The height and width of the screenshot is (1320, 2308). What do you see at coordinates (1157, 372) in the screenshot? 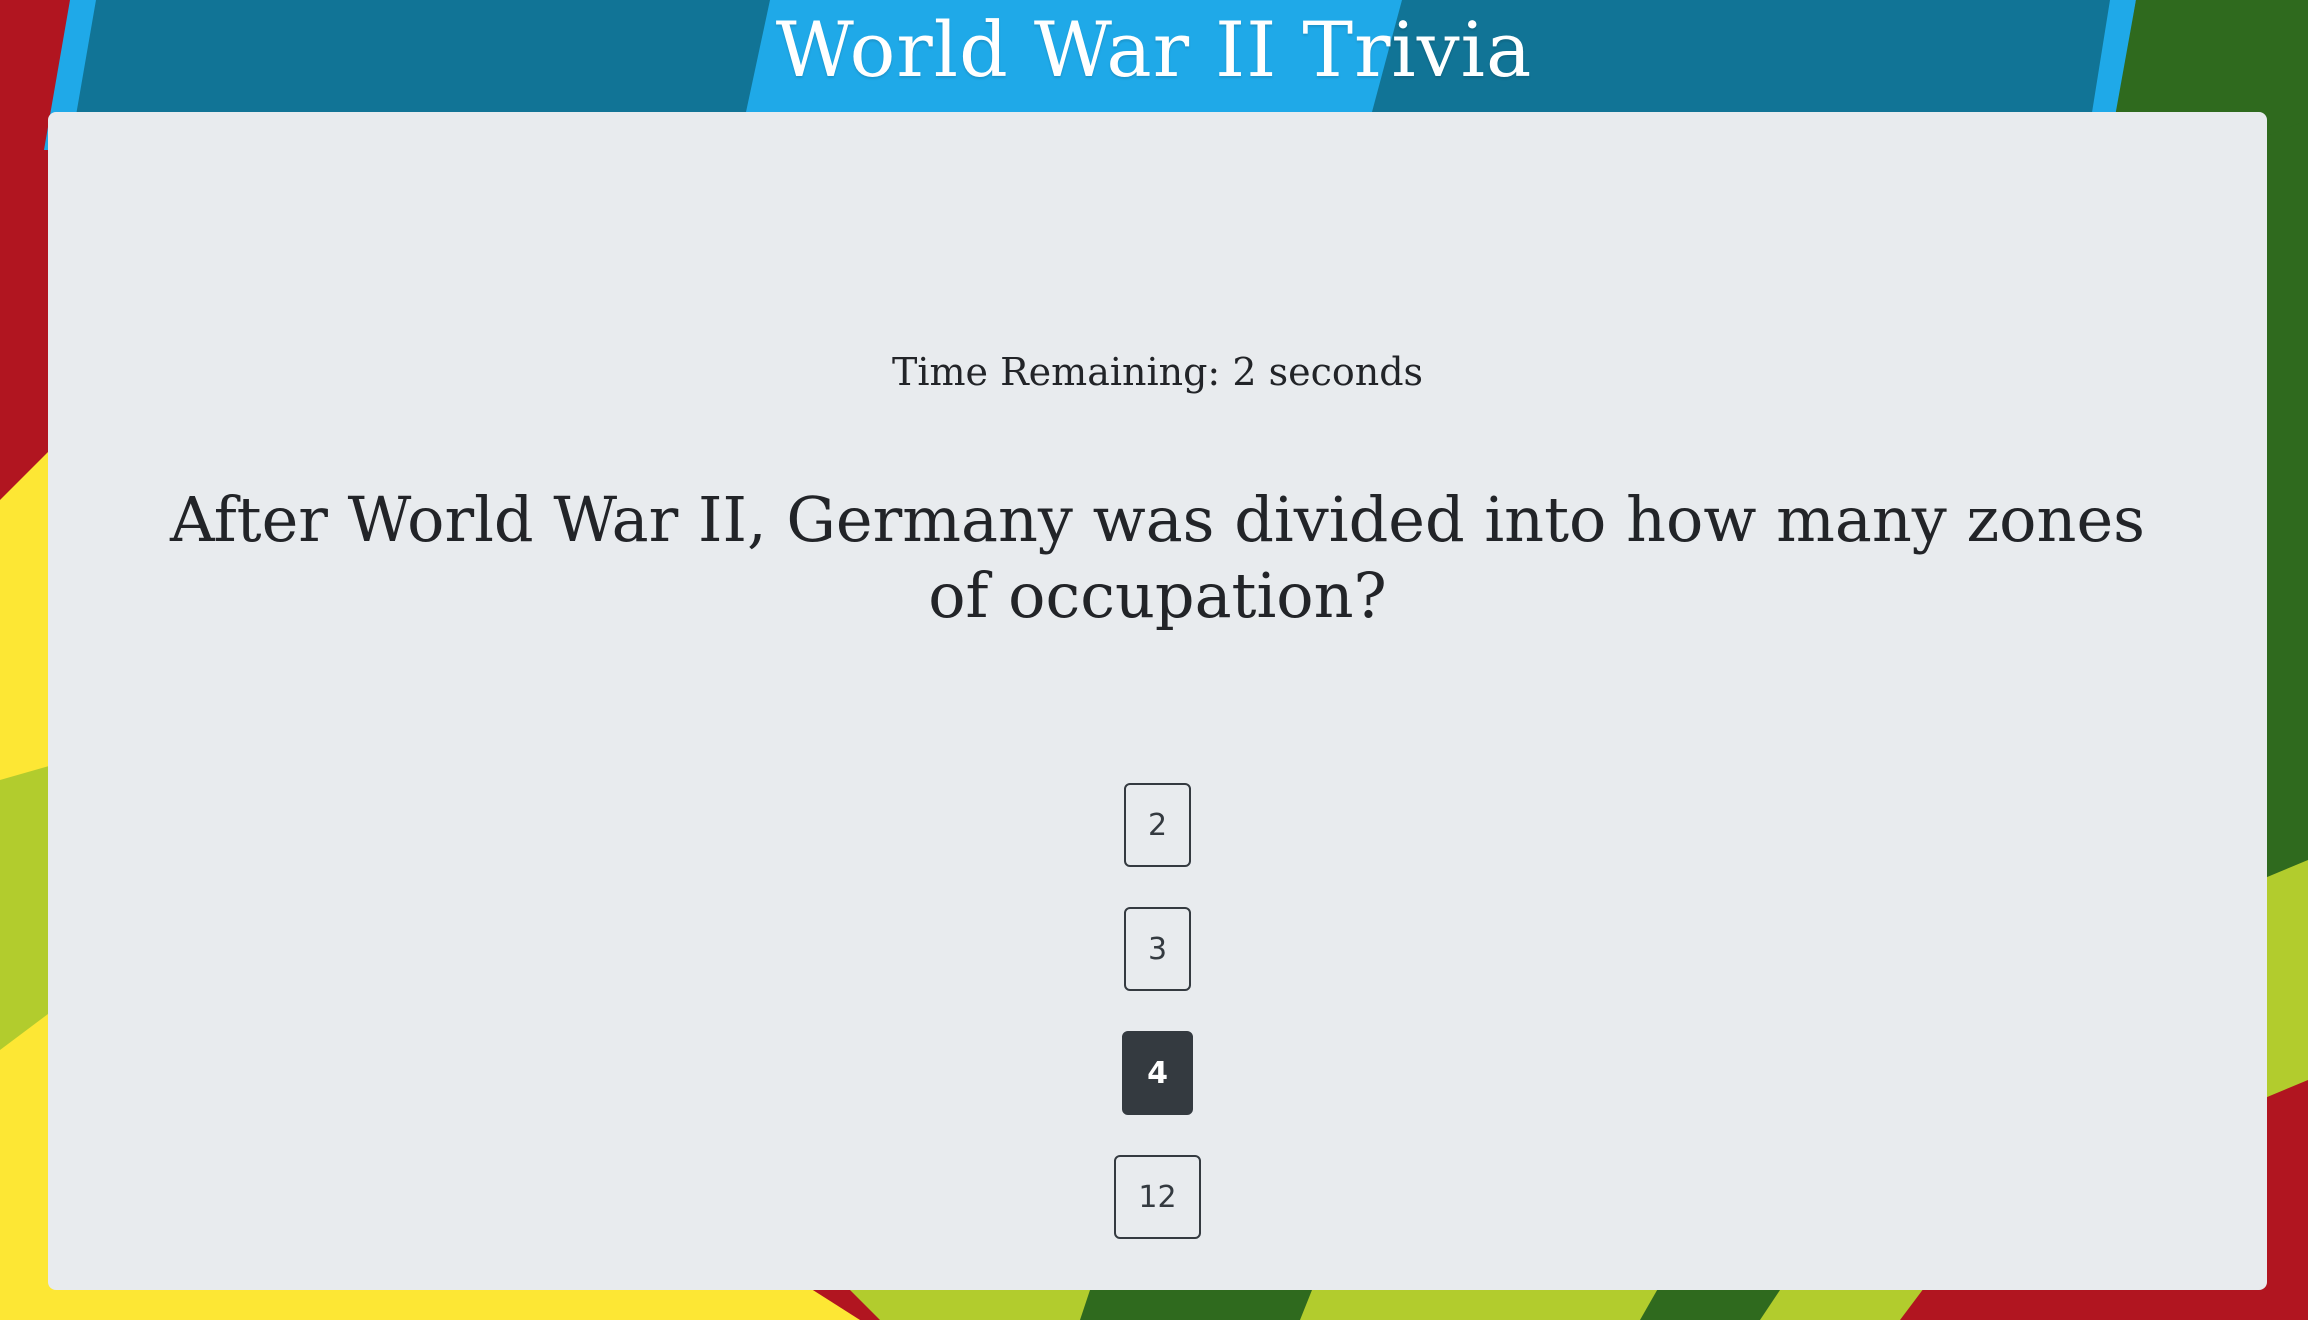
I see `time-remaining-text: Time Remaining: 2 seconds` at bounding box center [1157, 372].